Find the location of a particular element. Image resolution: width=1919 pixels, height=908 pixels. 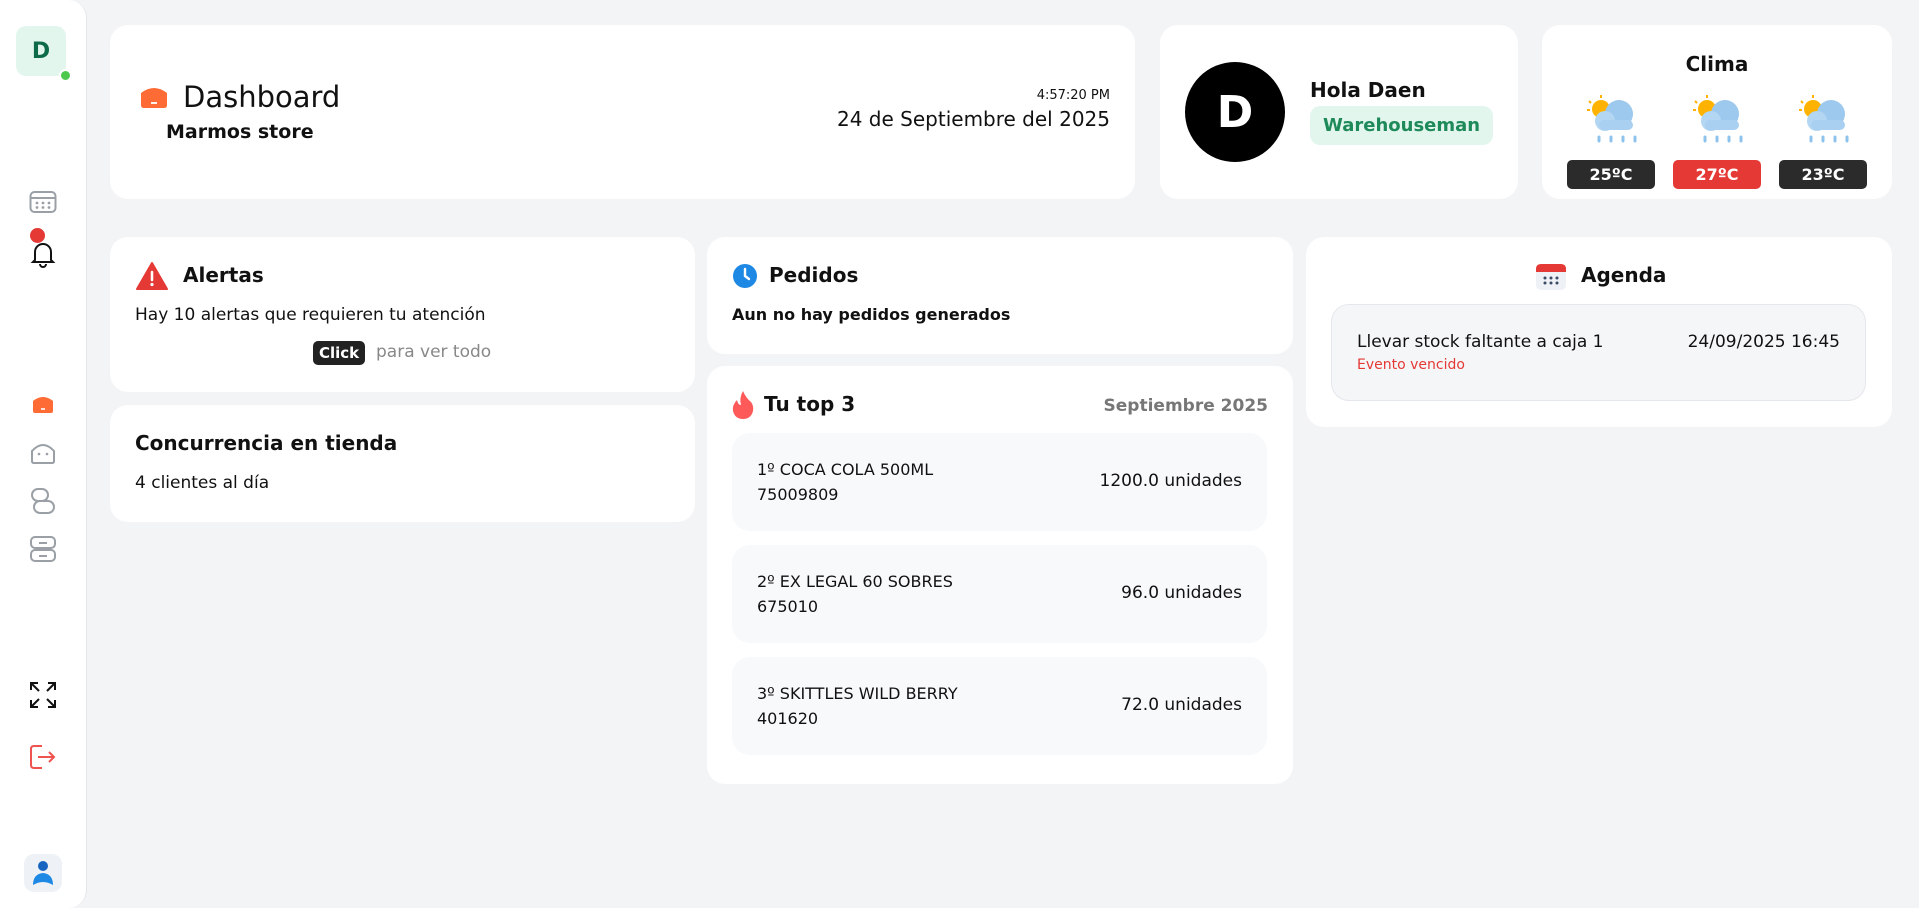

view-all-alerts-button: Click is located at coordinates (339, 353).